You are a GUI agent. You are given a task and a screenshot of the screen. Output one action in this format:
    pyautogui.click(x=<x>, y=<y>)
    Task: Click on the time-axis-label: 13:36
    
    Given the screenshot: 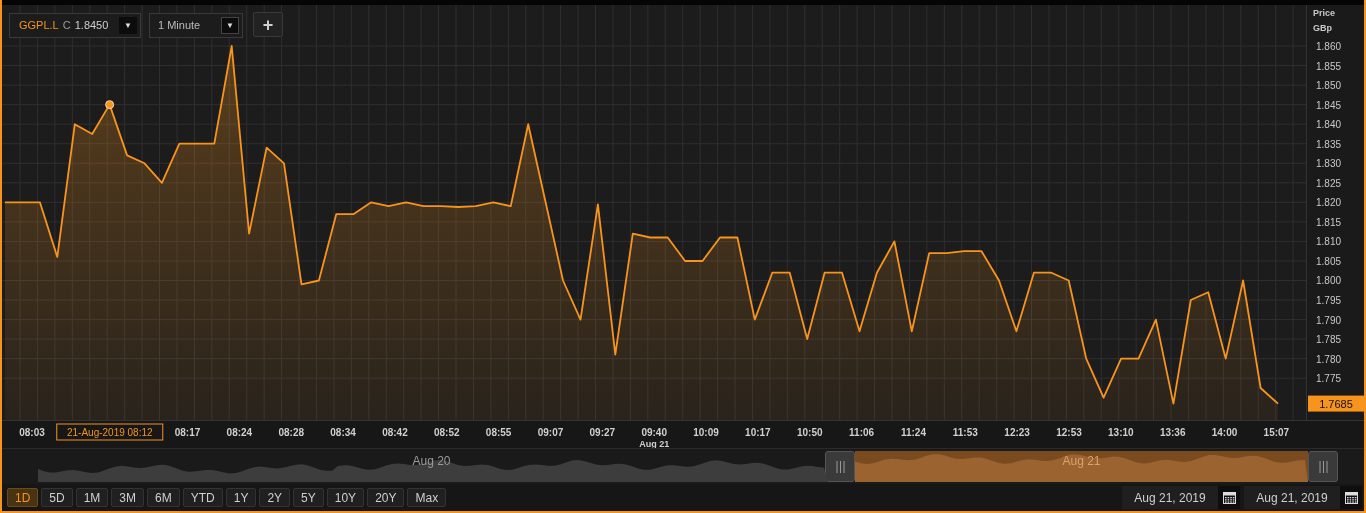 What is the action you would take?
    pyautogui.click(x=1172, y=432)
    